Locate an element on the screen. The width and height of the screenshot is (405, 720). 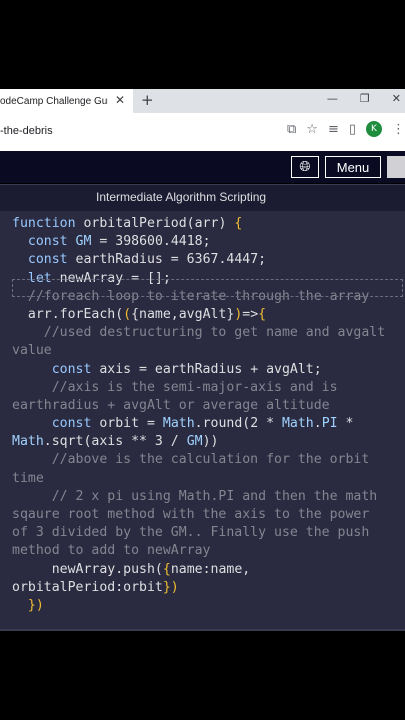
current-line-highlight is located at coordinates (207, 288).